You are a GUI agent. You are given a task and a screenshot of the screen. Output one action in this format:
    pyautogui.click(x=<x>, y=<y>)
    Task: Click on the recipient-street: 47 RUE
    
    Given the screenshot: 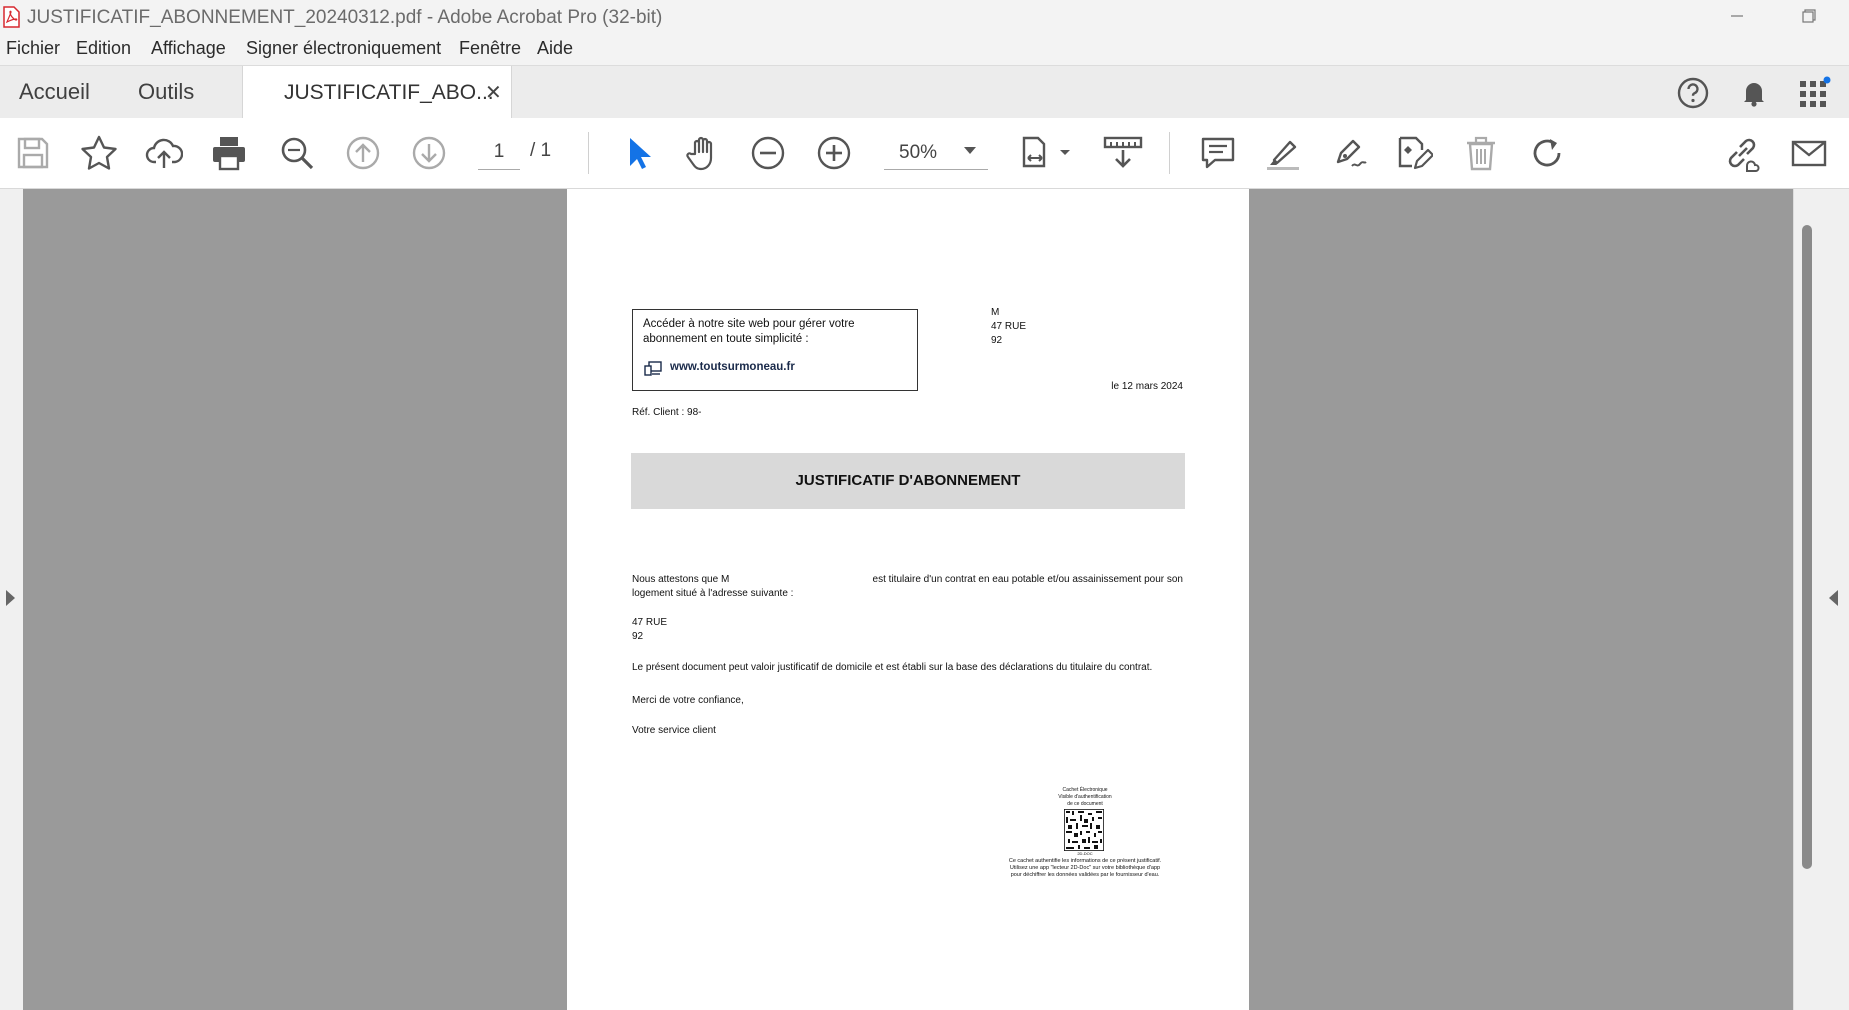 What is the action you would take?
    pyautogui.click(x=1009, y=326)
    